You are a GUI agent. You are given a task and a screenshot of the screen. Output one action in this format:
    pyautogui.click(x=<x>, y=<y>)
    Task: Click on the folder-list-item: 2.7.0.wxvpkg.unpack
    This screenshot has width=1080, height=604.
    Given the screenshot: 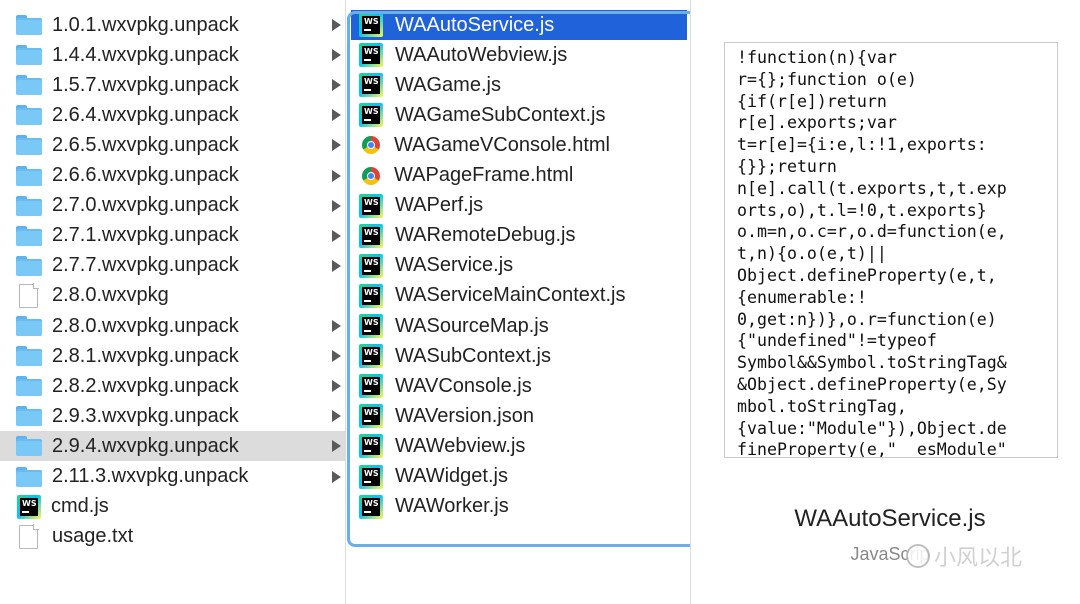 What is the action you would take?
    pyautogui.click(x=172, y=206)
    